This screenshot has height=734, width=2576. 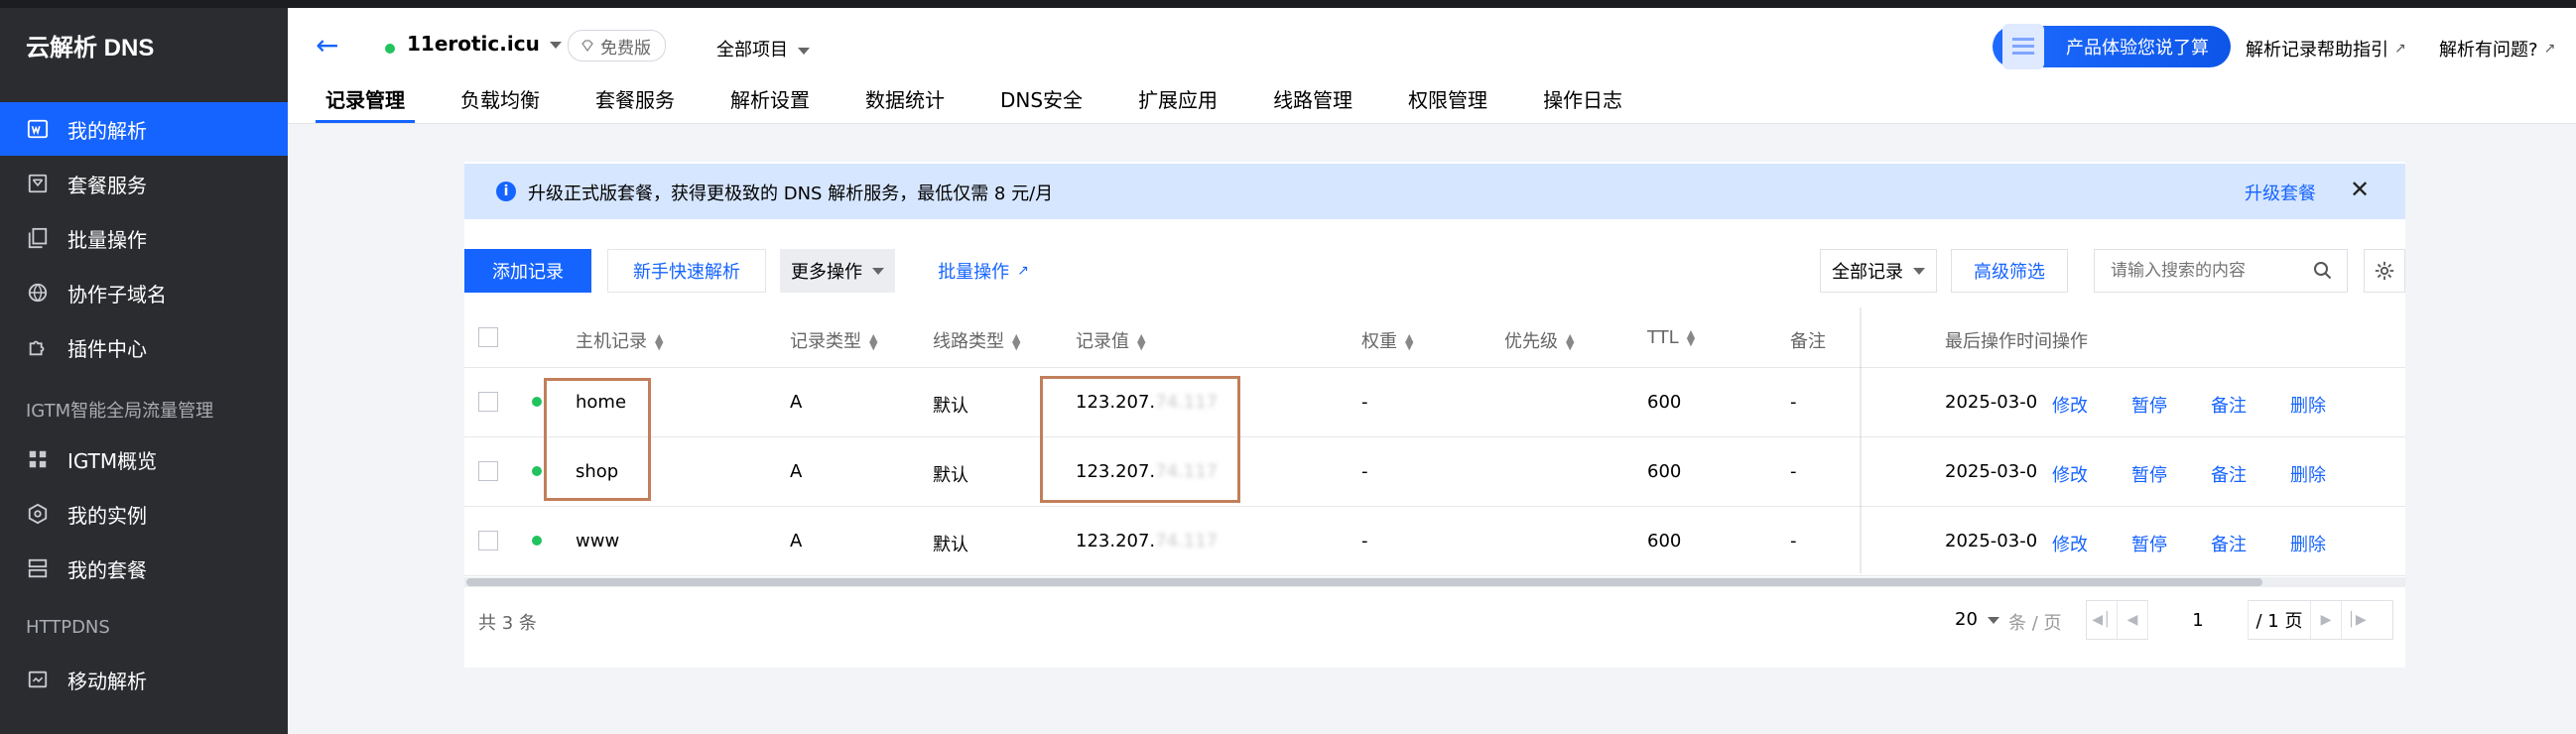 What do you see at coordinates (2360, 189) in the screenshot?
I see `close-icon: ✕` at bounding box center [2360, 189].